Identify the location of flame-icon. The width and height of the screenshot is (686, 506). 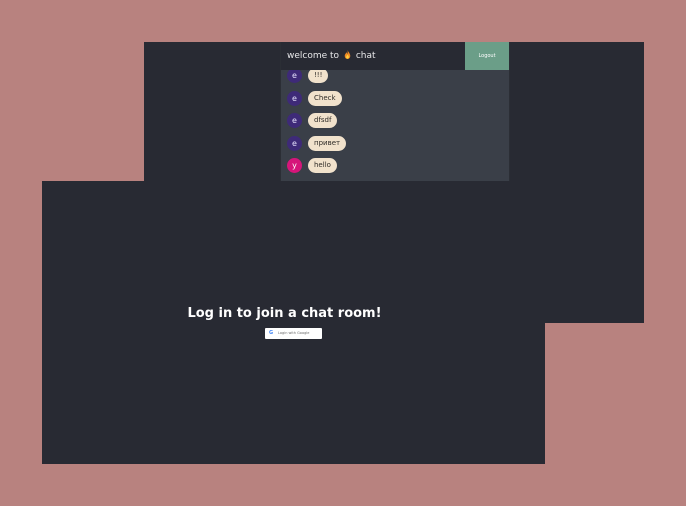
(347, 54).